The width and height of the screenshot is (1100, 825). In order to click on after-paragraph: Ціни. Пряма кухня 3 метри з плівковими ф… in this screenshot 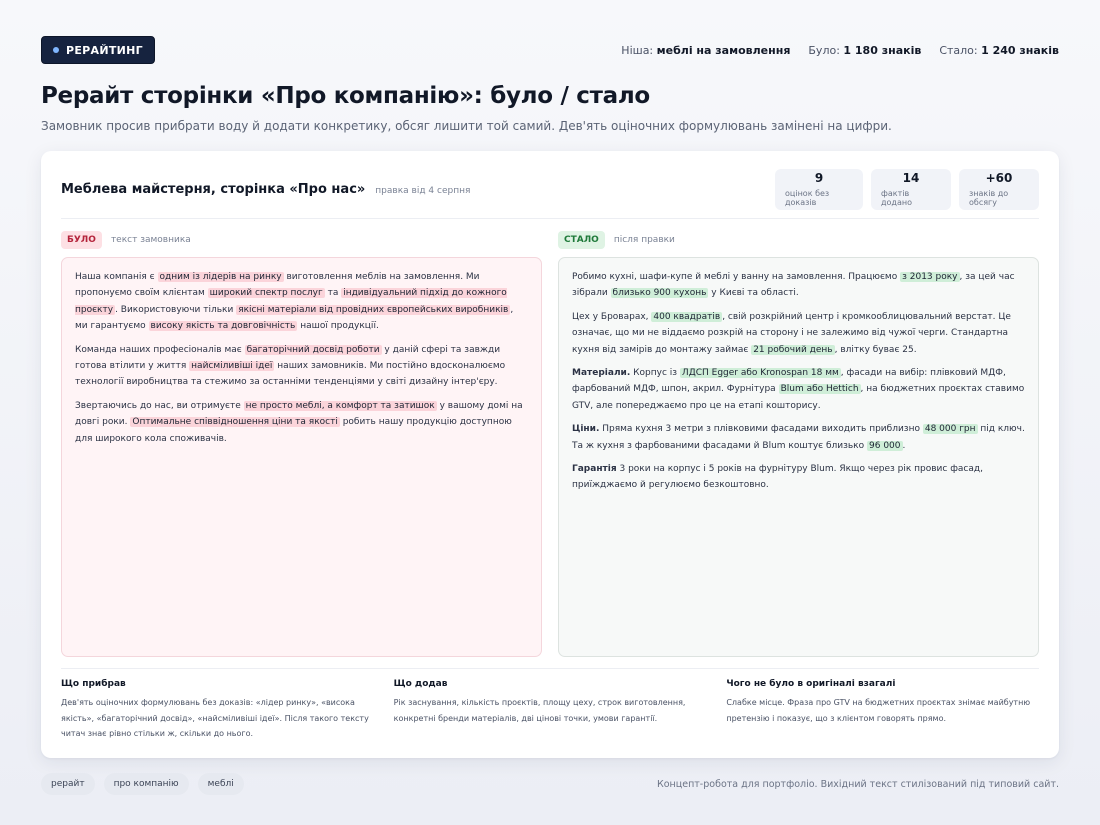, I will do `click(798, 437)`.